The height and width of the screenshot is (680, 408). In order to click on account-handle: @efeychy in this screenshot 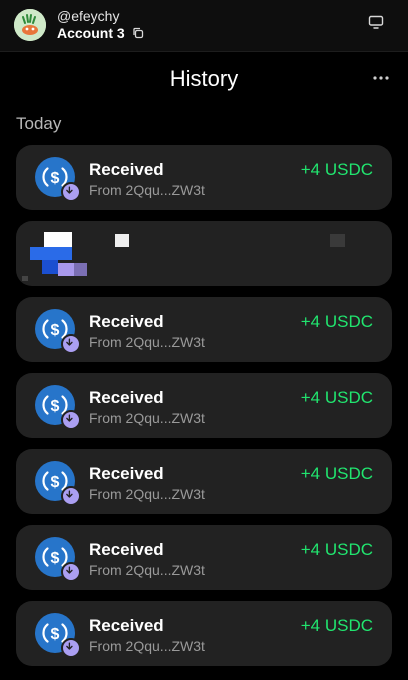, I will do `click(88, 16)`.